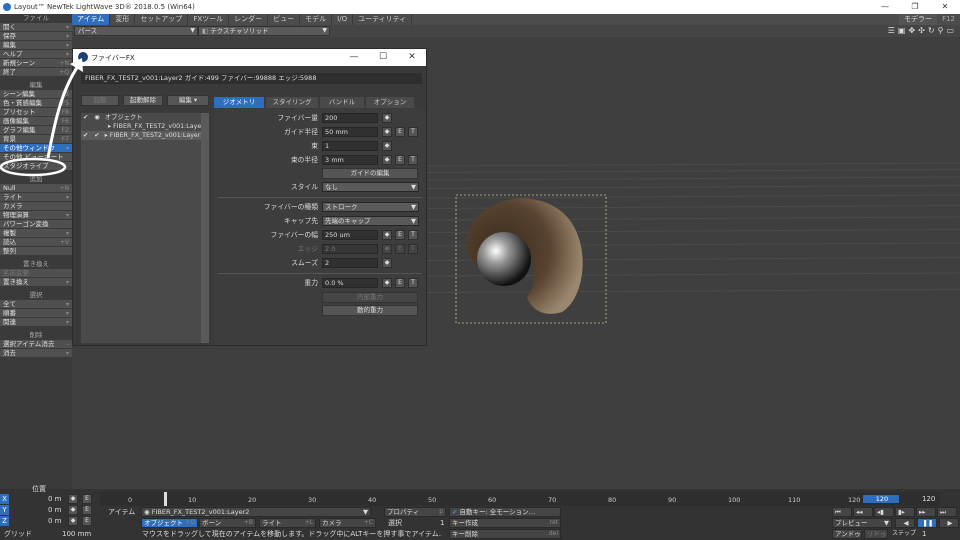  What do you see at coordinates (383, 57) in the screenshot?
I see `fiberfx-maximize-button: ☐` at bounding box center [383, 57].